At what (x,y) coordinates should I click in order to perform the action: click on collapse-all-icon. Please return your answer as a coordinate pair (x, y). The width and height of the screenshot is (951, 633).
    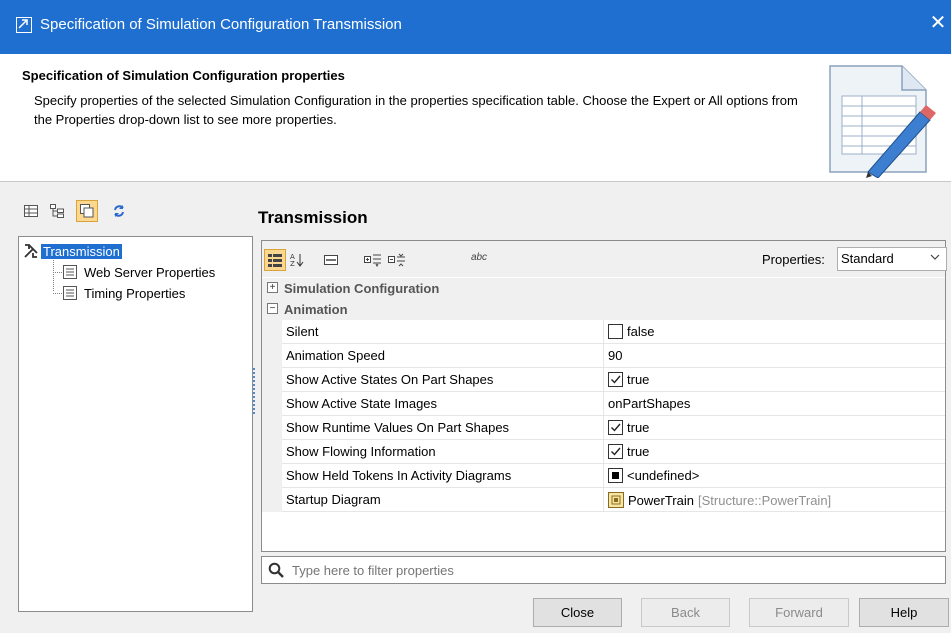
    Looking at the image, I should click on (397, 260).